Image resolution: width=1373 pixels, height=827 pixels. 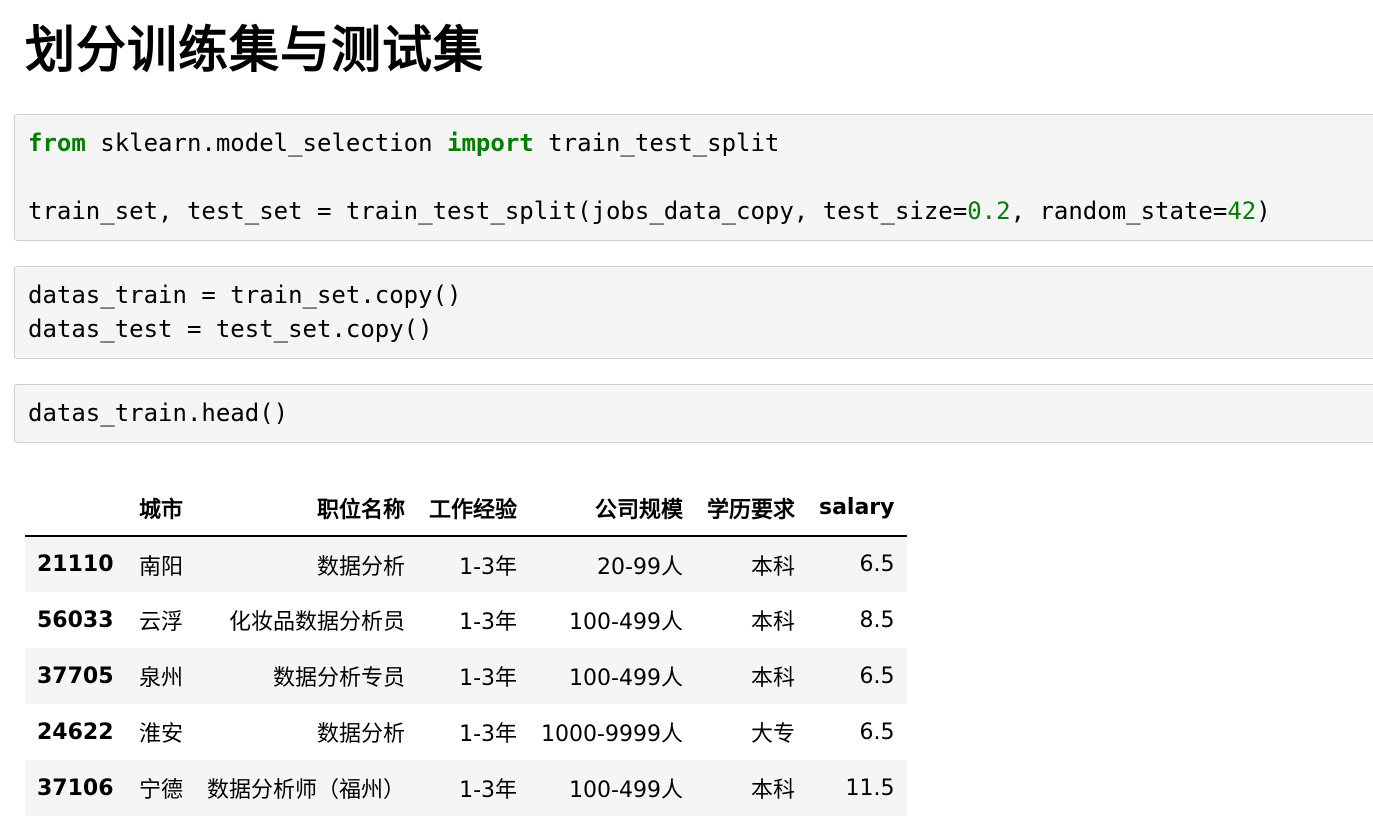 What do you see at coordinates (161, 567) in the screenshot?
I see `cell-city: 南阳` at bounding box center [161, 567].